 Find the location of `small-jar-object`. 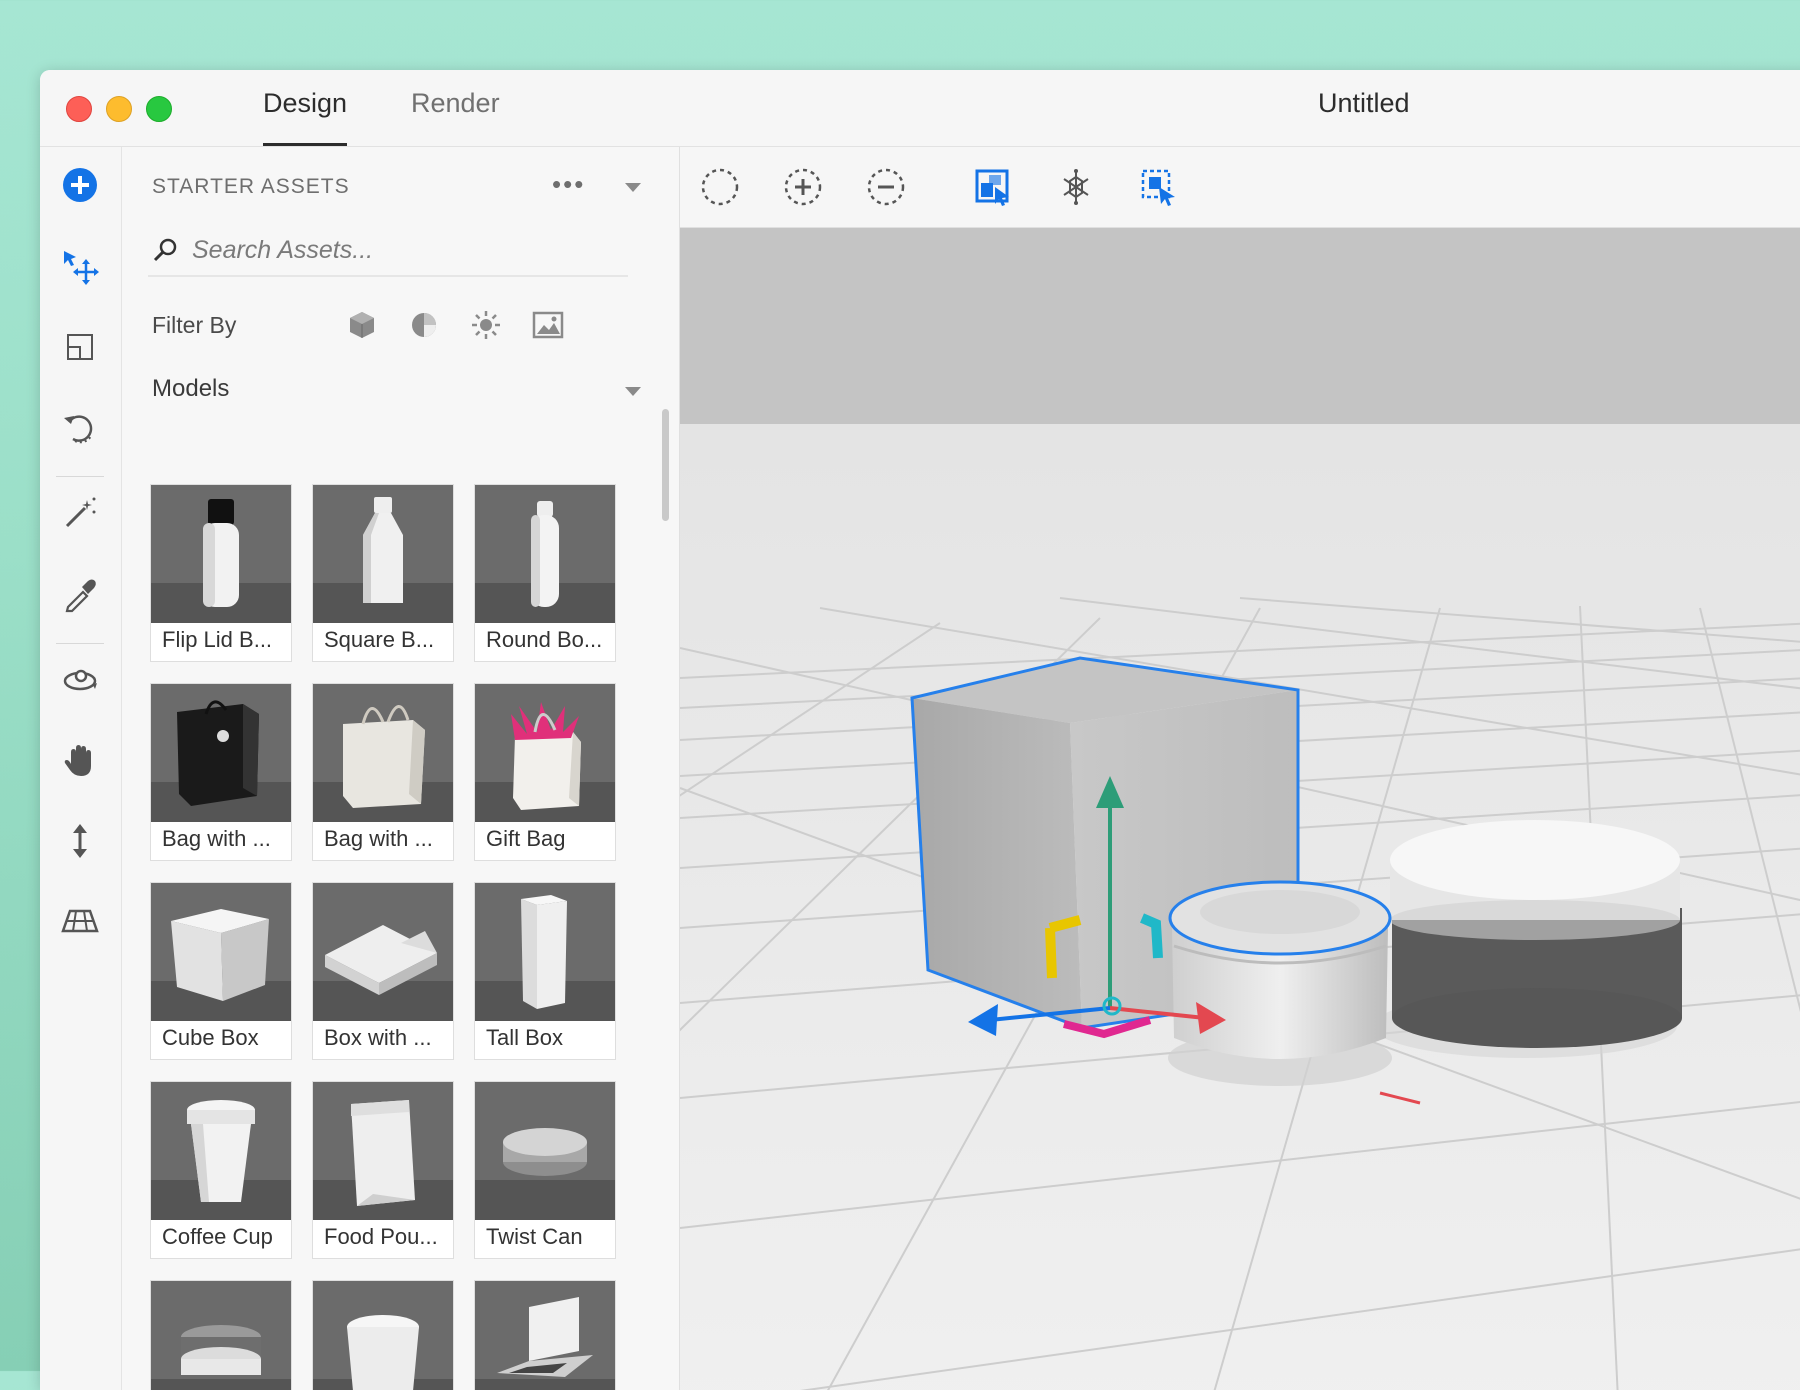

small-jar-object is located at coordinates (1280, 983).